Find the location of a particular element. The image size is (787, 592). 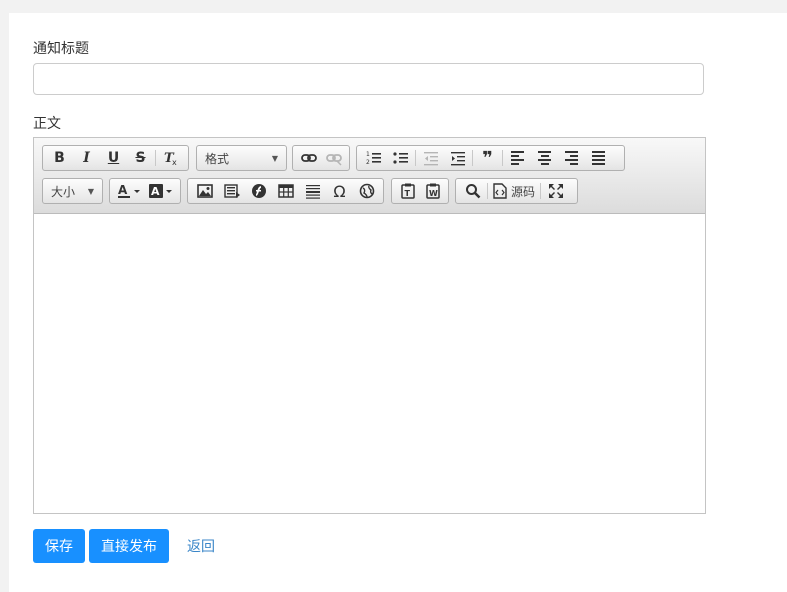

paste-text-button: T is located at coordinates (407, 191).